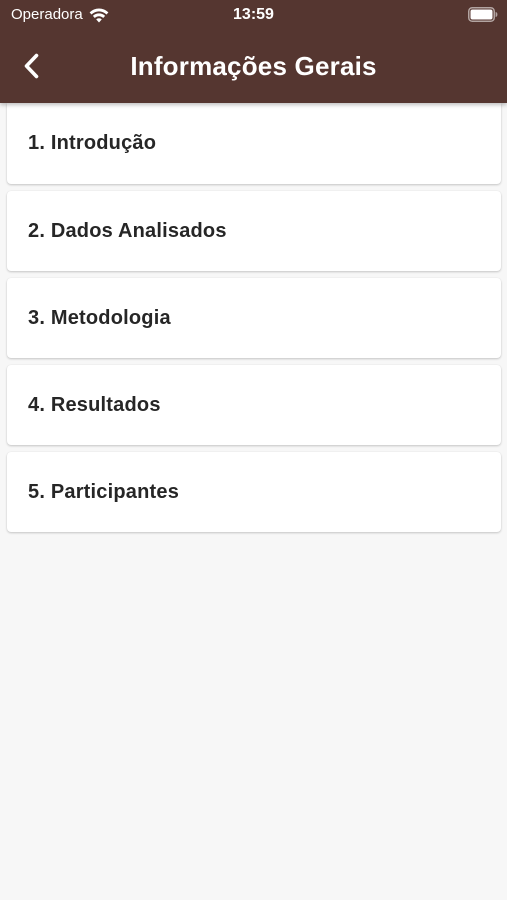  What do you see at coordinates (254, 318) in the screenshot?
I see `list-item-metodologia: 3. Metodologia` at bounding box center [254, 318].